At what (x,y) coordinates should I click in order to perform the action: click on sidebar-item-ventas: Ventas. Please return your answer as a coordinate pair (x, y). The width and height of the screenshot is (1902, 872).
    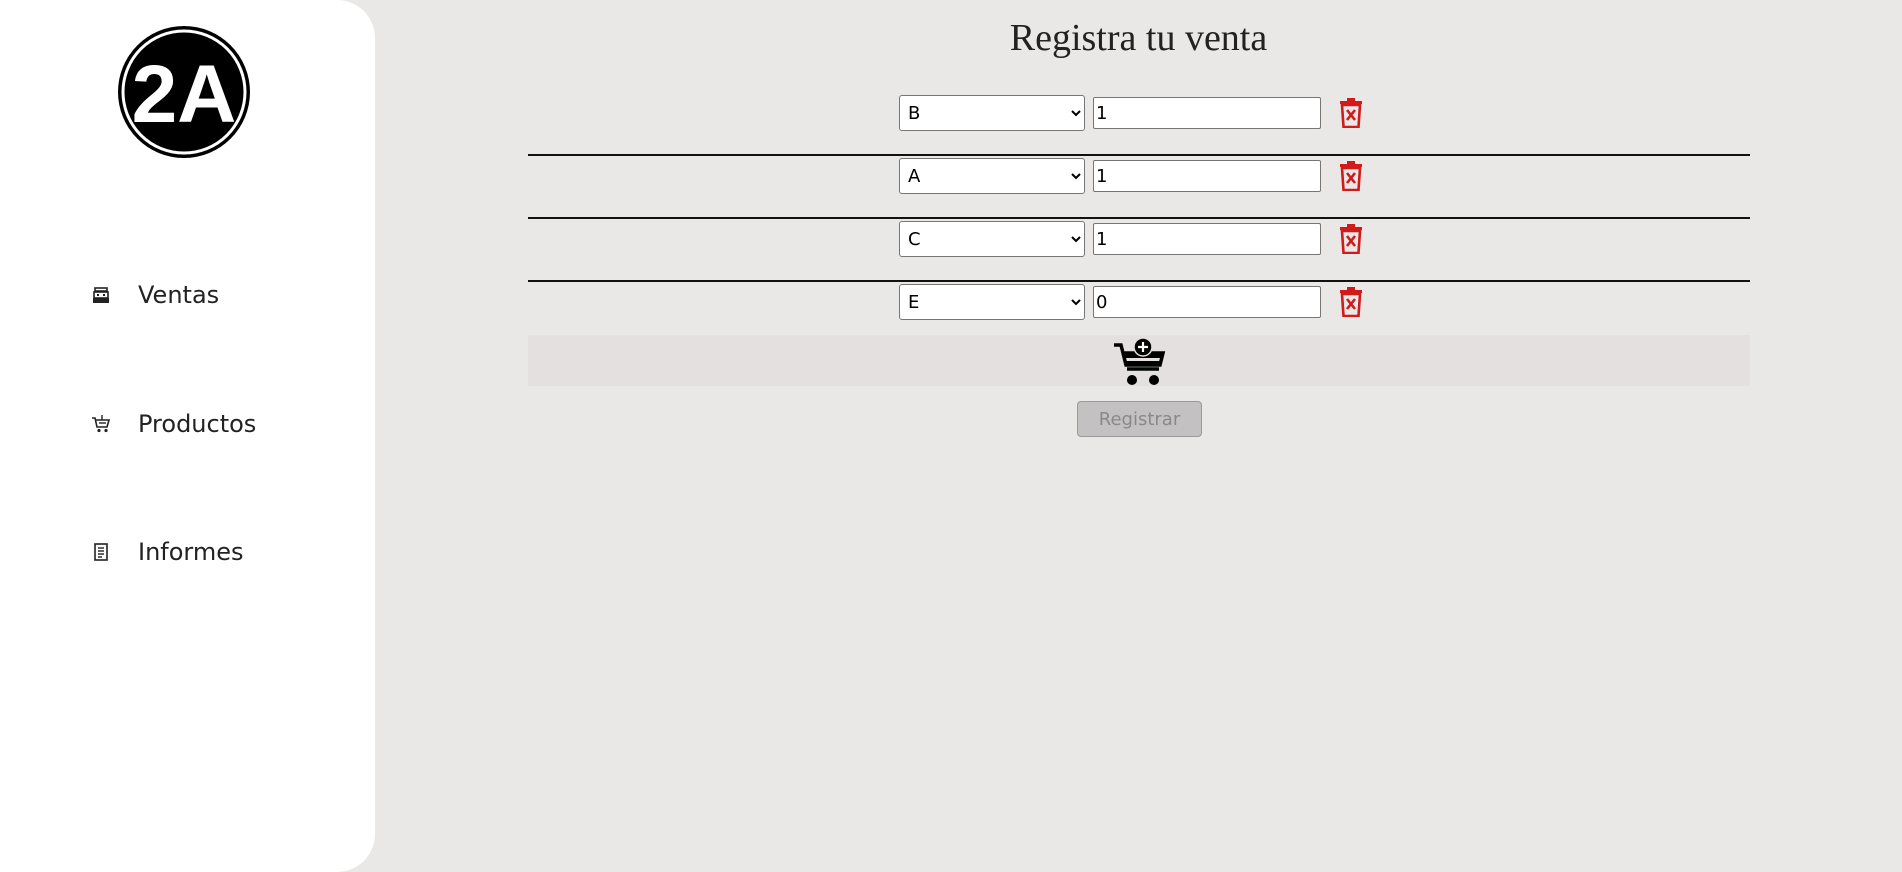
    Looking at the image, I should click on (154, 295).